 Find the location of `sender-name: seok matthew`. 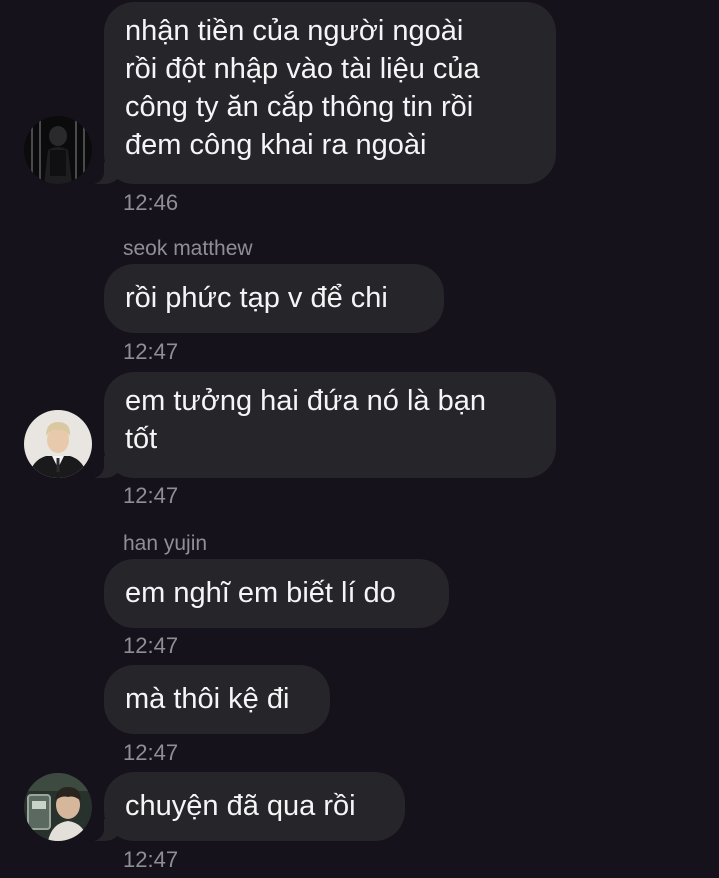

sender-name: seok matthew is located at coordinates (188, 249).